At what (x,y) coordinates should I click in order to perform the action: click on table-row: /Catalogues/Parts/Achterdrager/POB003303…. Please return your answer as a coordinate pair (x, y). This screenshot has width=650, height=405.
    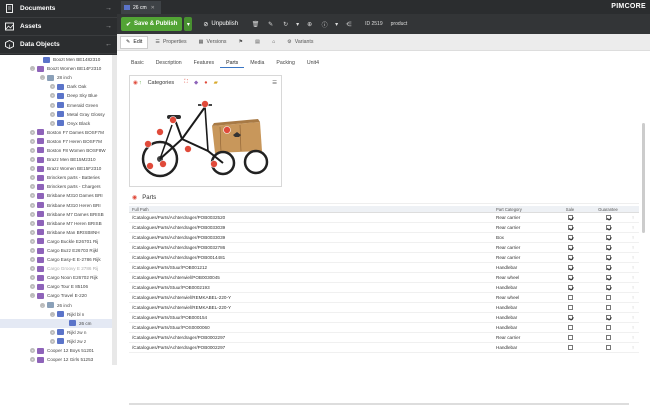
    Looking at the image, I should click on (384, 238).